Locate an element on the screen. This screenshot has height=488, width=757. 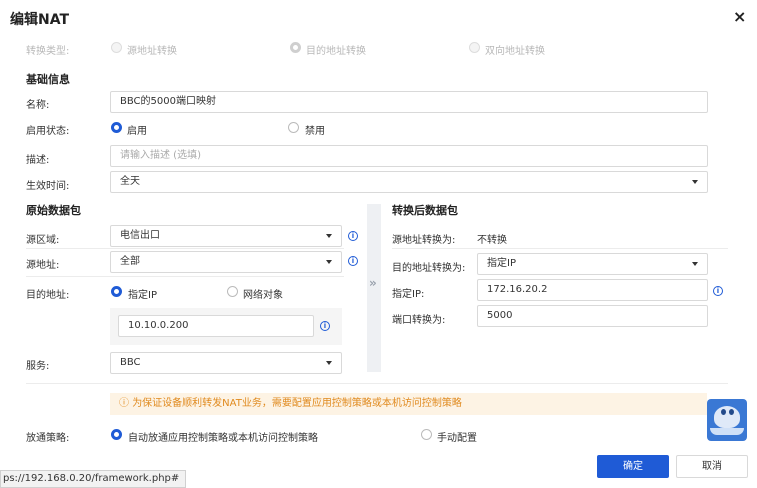
cancel-button: 取消 is located at coordinates (712, 466).